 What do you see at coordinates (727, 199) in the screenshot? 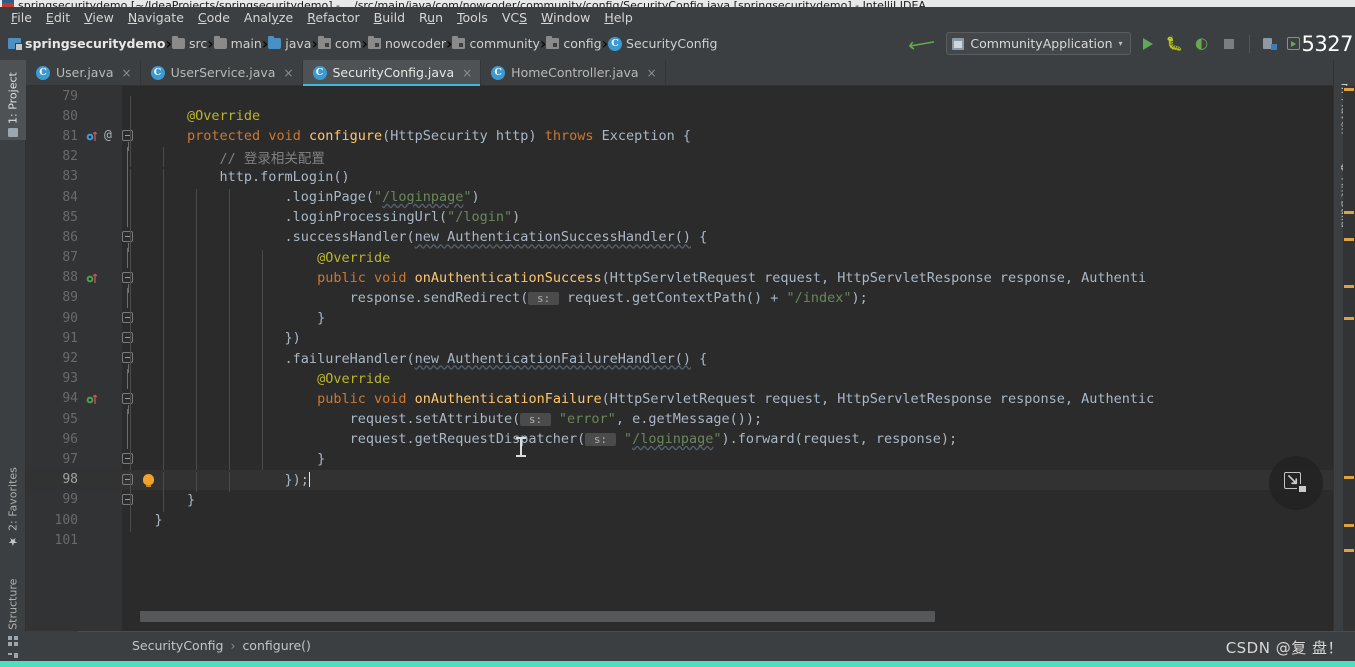
I see `code-text: .loginPage("/loginpage")` at bounding box center [727, 199].